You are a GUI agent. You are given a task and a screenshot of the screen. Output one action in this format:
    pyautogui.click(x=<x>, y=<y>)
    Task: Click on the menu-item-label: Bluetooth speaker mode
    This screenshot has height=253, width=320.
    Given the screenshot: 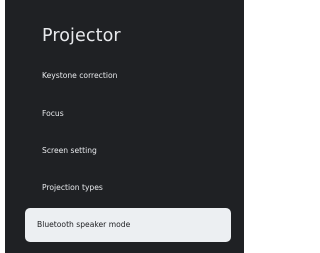 What is the action you would take?
    pyautogui.click(x=84, y=224)
    